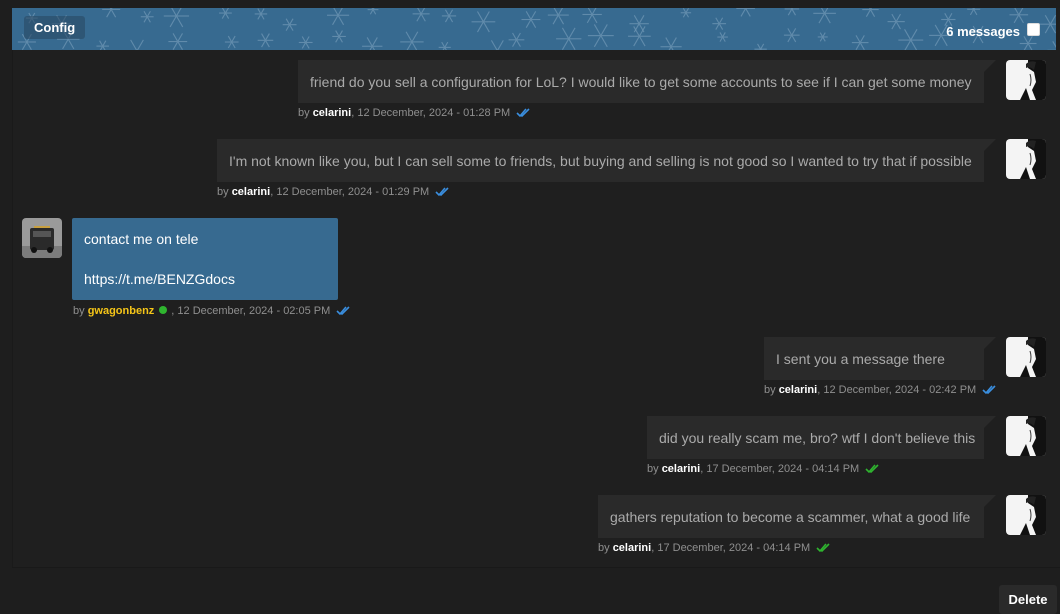 This screenshot has height=614, width=1060. What do you see at coordinates (897, 390) in the screenshot?
I see `timestamp: , 12 December, 2024 - 02:42 PM` at bounding box center [897, 390].